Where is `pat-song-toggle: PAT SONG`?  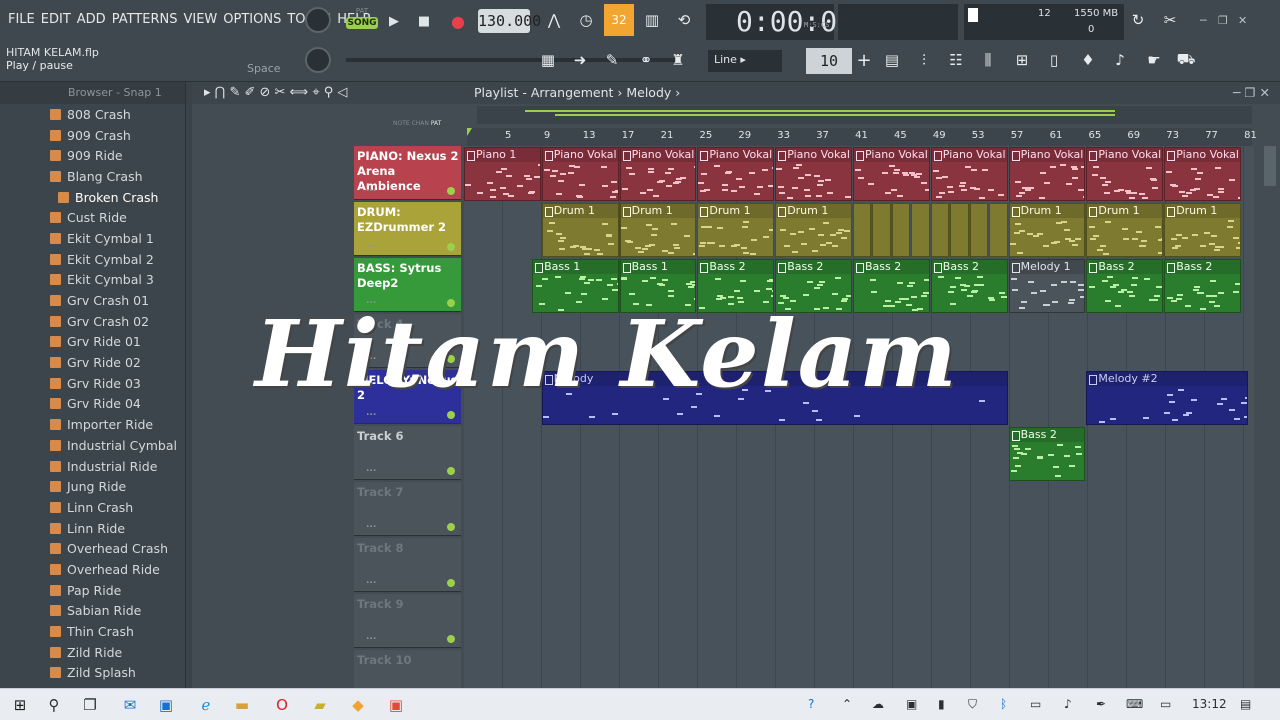 pat-song-toggle: PAT SONG is located at coordinates (362, 22).